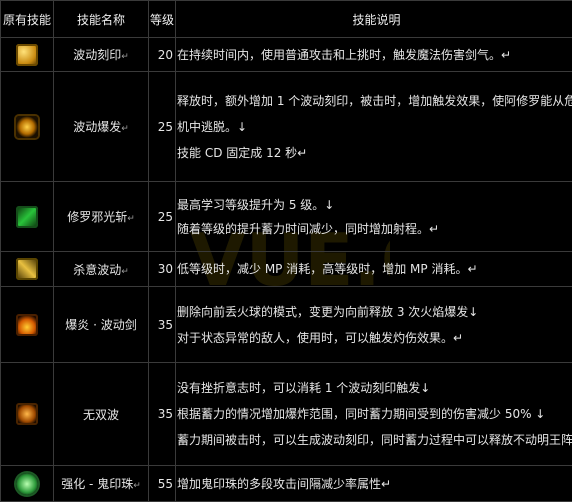  What do you see at coordinates (374, 55) in the screenshot?
I see `skill-description: 在持续时间内，使用普通攻击和上挑时，触发魔法伤害剑气。↵` at bounding box center [374, 55].